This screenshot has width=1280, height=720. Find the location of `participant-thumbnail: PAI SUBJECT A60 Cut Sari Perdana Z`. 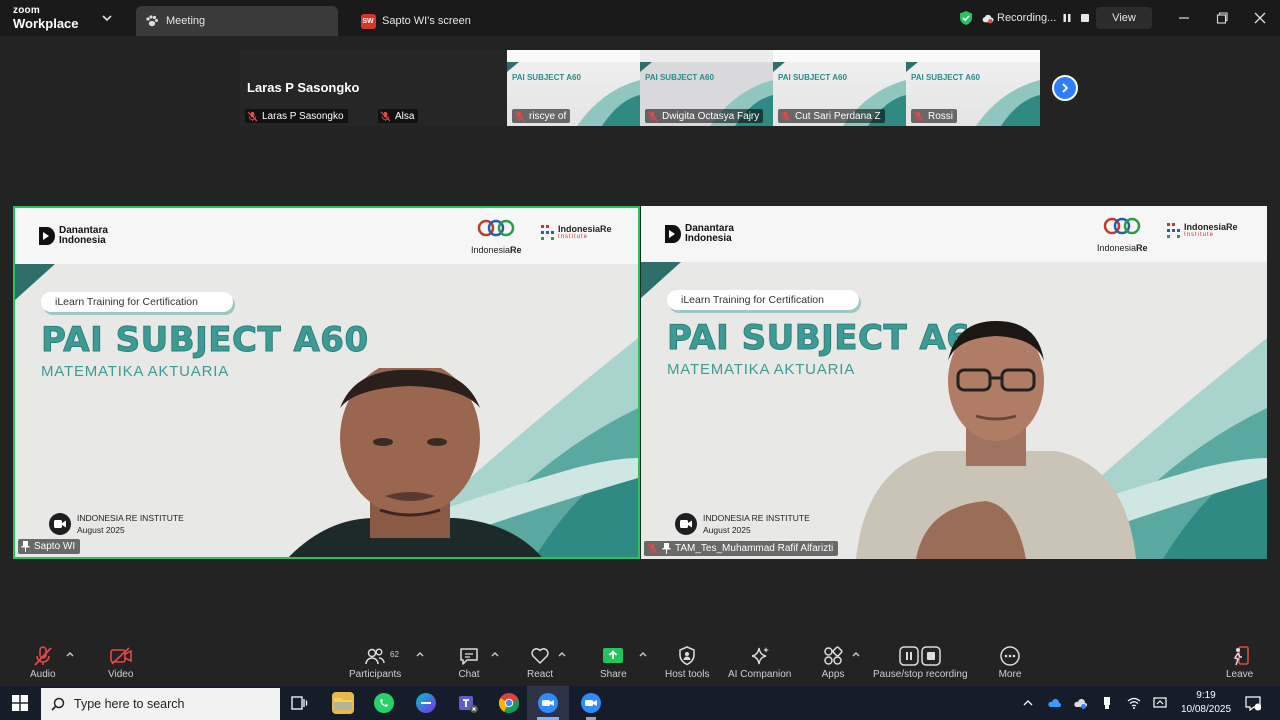

participant-thumbnail: PAI SUBJECT A60 Cut Sari Perdana Z is located at coordinates (839, 88).